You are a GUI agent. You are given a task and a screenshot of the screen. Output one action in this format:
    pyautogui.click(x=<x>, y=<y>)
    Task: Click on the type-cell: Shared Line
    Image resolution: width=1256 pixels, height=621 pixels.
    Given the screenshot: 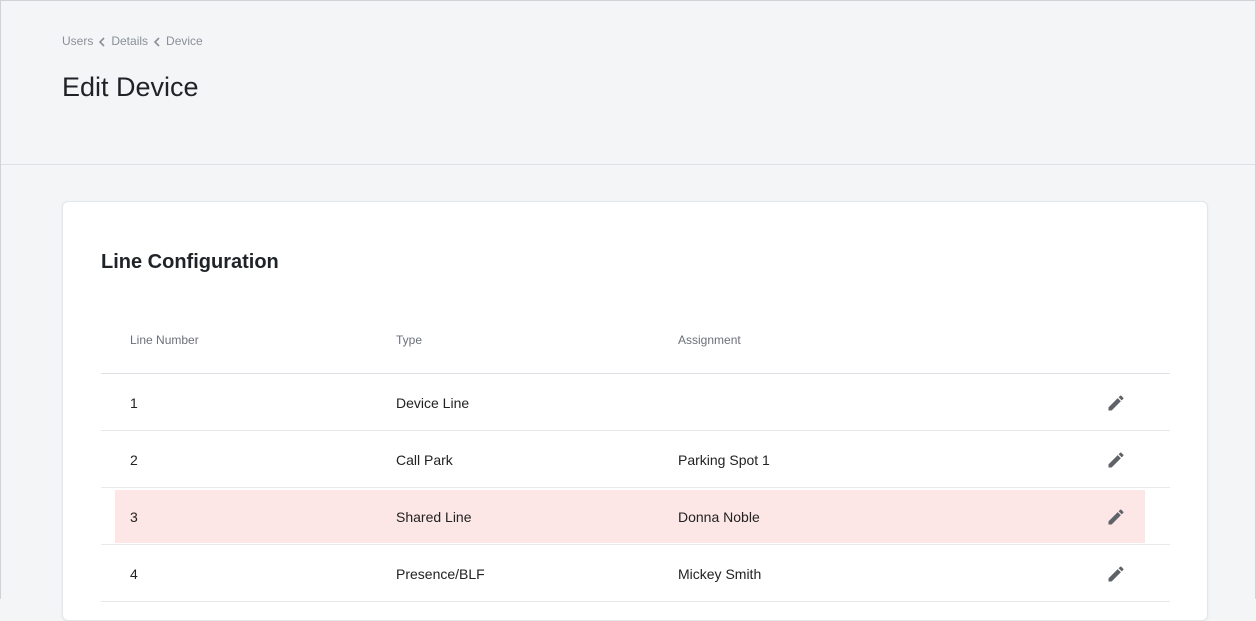 What is the action you would take?
    pyautogui.click(x=434, y=517)
    